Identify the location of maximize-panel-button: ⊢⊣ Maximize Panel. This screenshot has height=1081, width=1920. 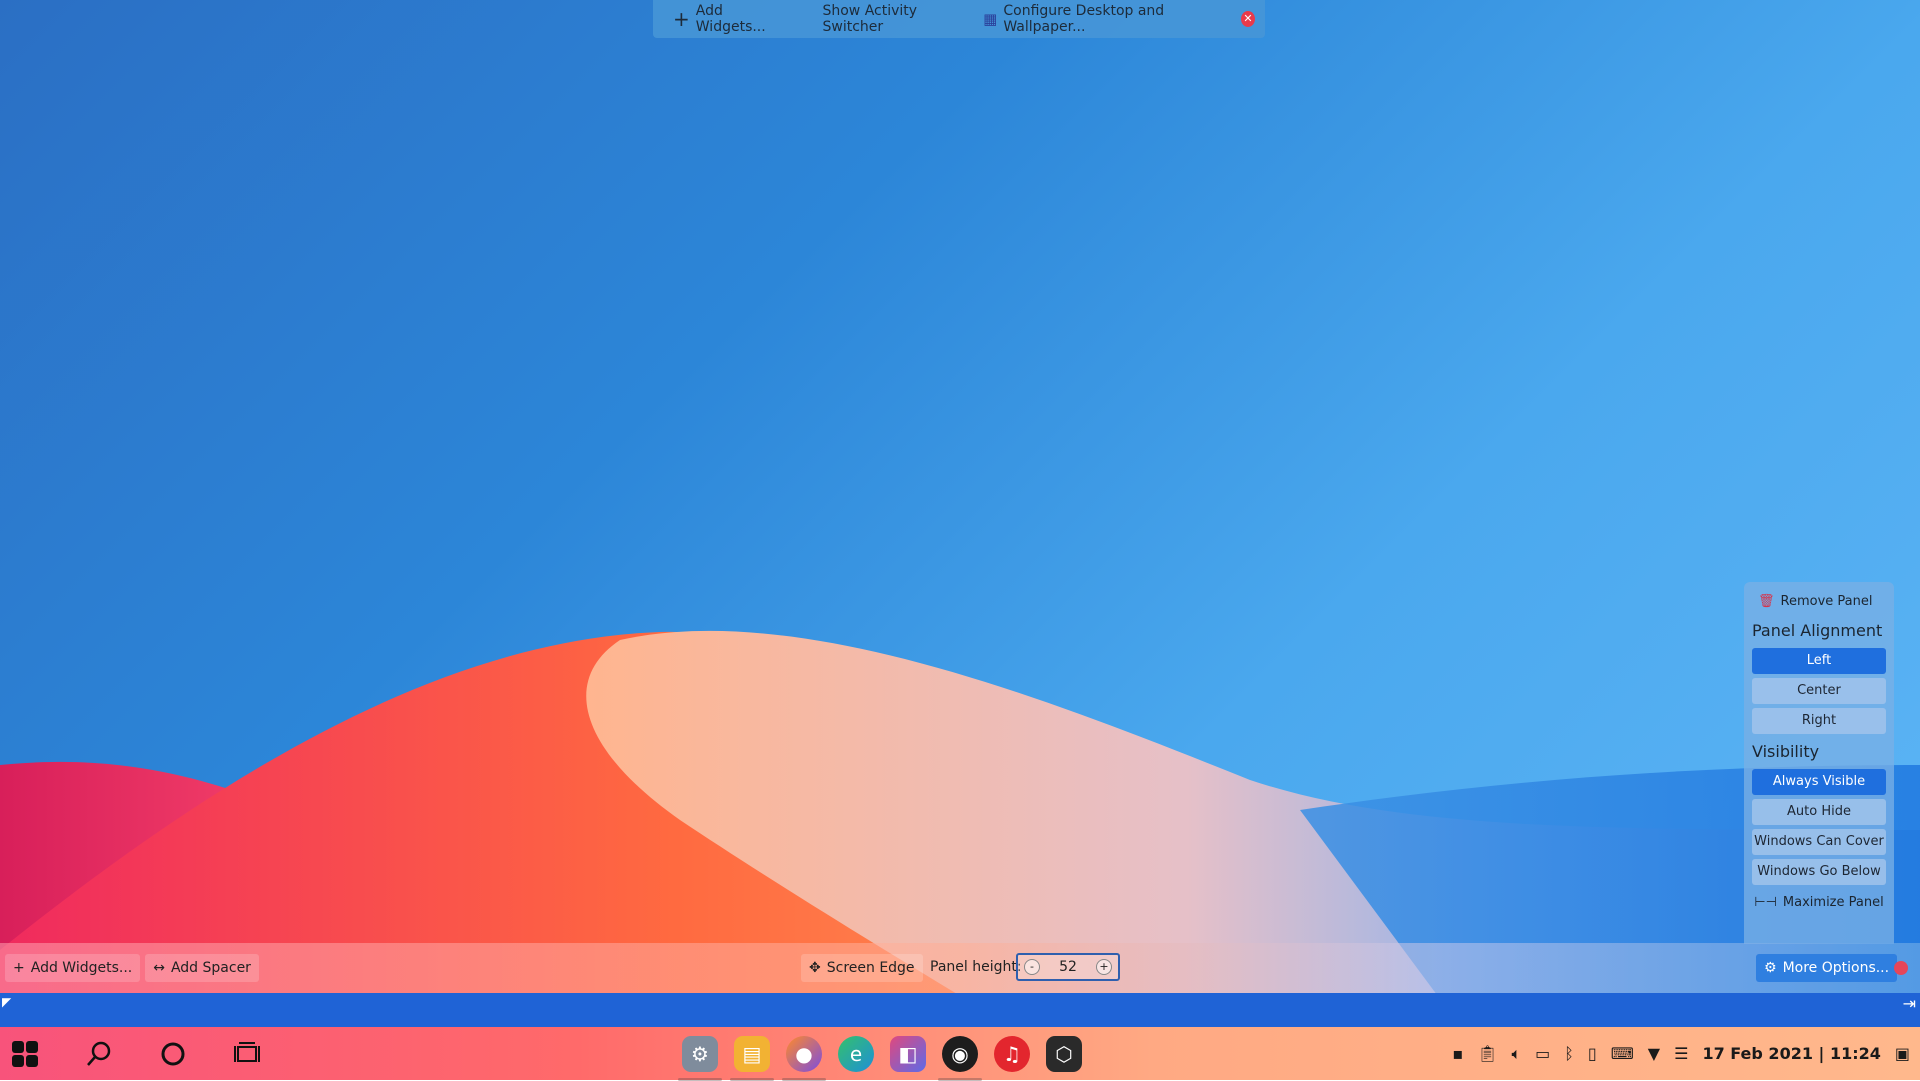
(1819, 902).